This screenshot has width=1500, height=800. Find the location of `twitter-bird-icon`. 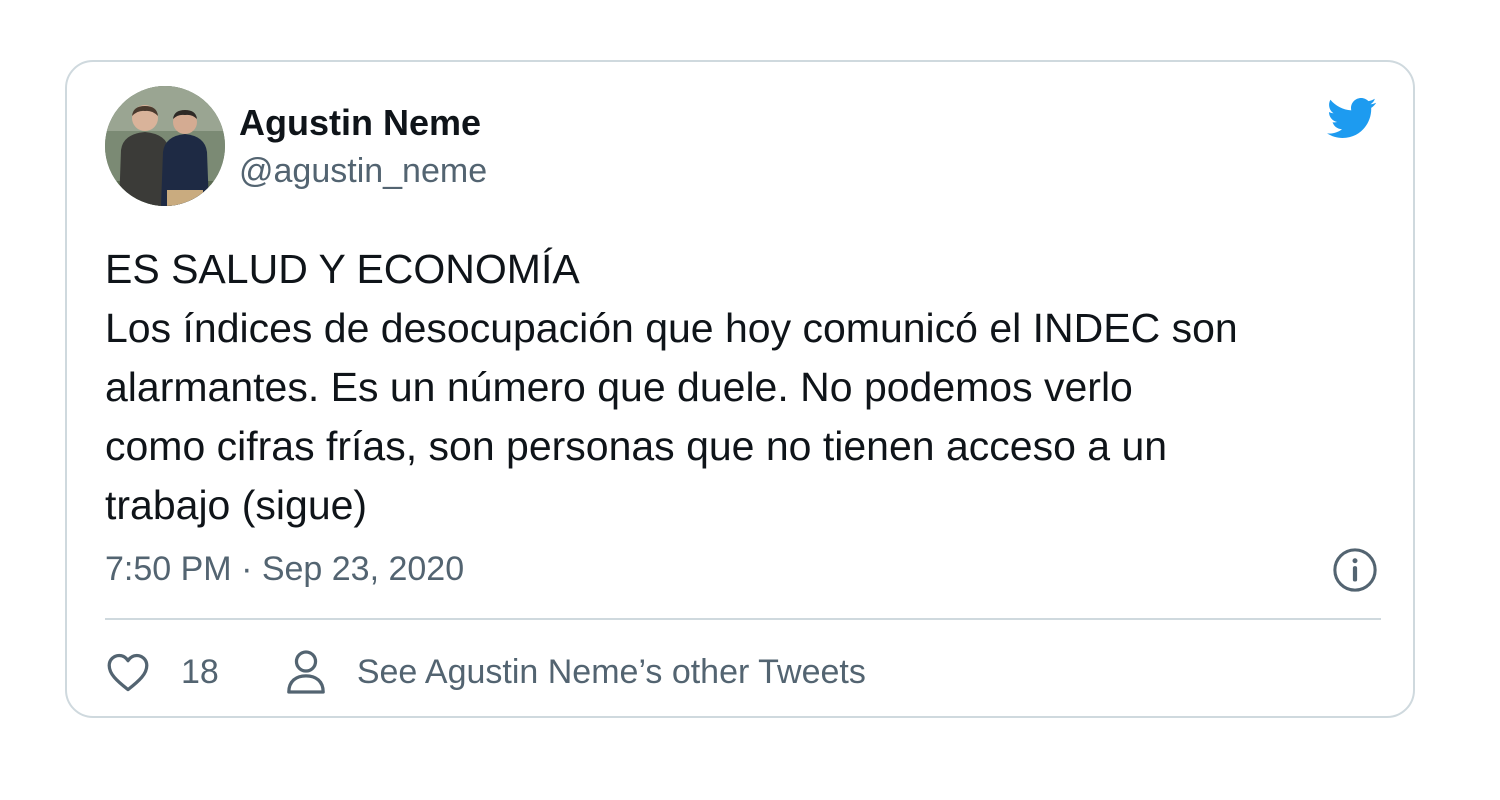

twitter-bird-icon is located at coordinates (1351, 118).